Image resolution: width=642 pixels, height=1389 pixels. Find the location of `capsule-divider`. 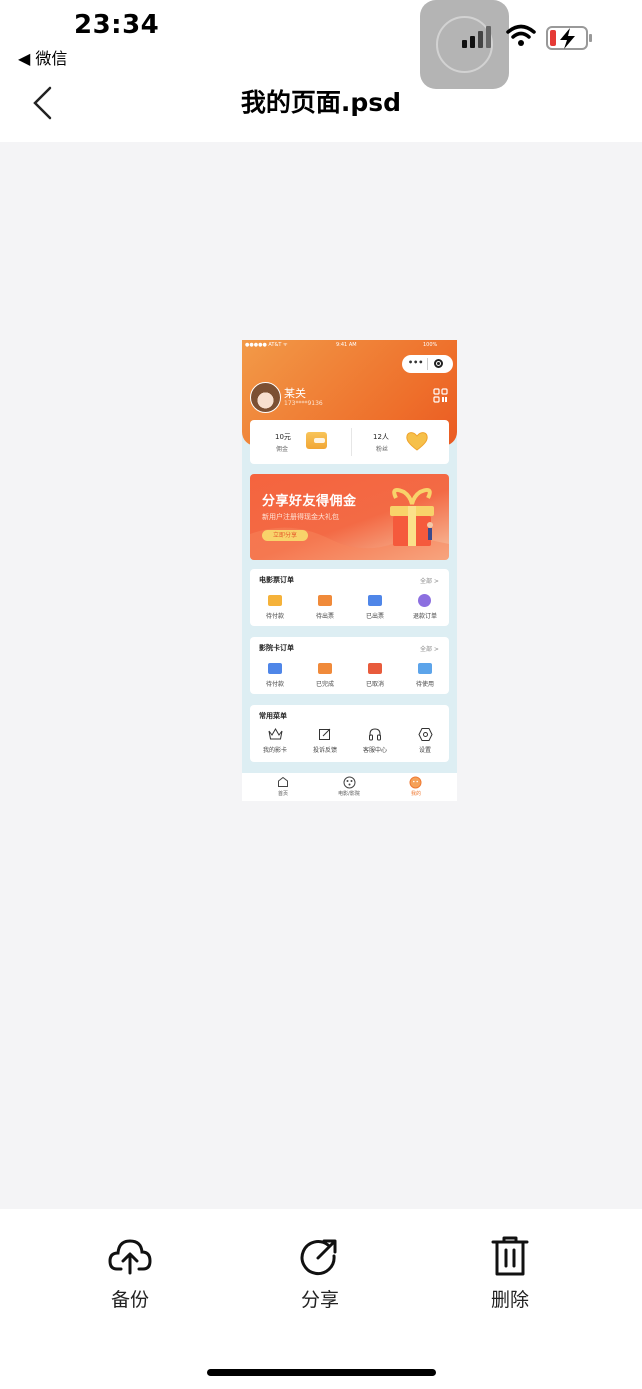

capsule-divider is located at coordinates (427, 364).